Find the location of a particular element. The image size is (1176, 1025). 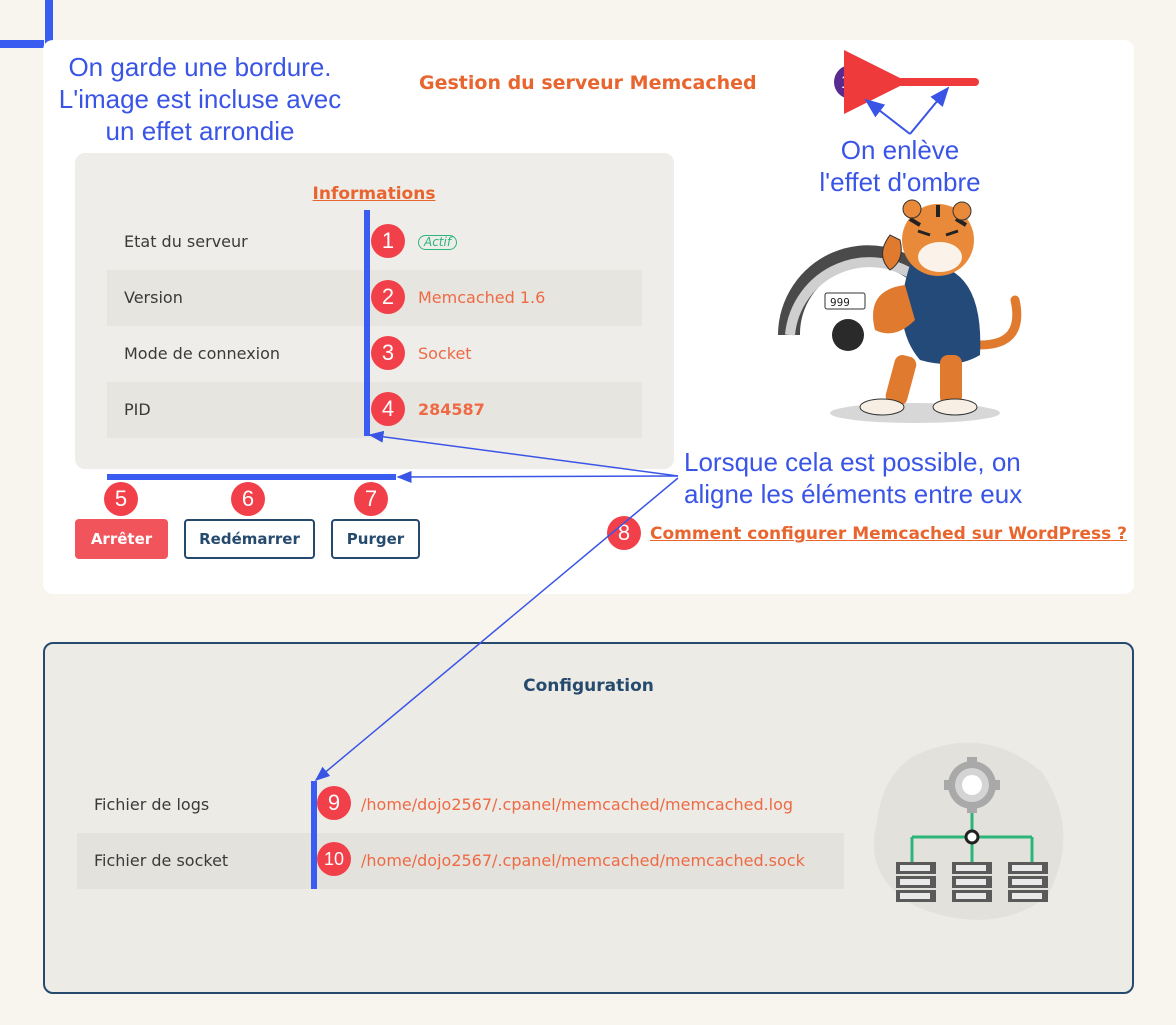

arrow-align-vertical is located at coordinates (523, 453).